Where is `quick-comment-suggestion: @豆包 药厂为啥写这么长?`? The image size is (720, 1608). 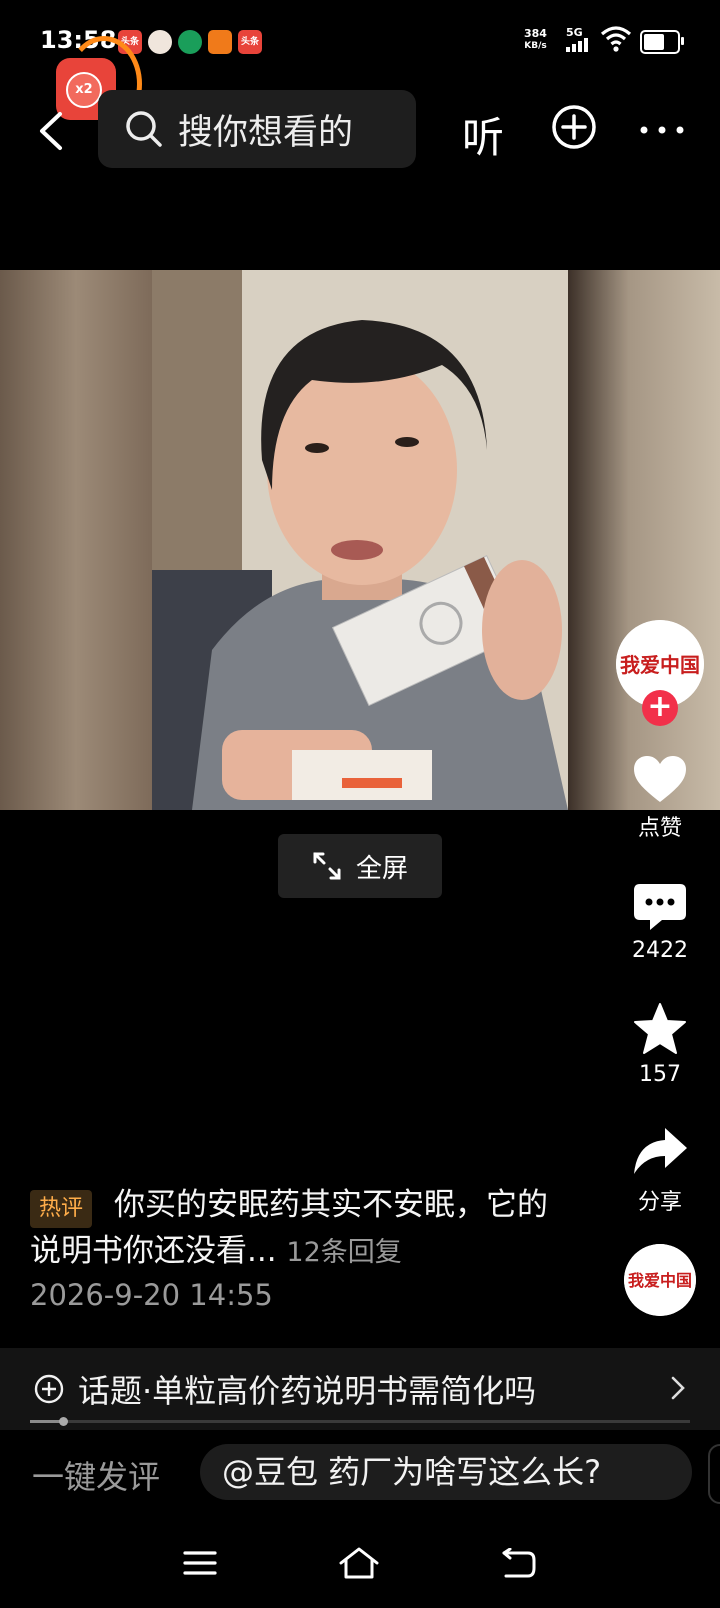
quick-comment-suggestion: @豆包 药厂为啥写这么长? is located at coordinates (446, 1472).